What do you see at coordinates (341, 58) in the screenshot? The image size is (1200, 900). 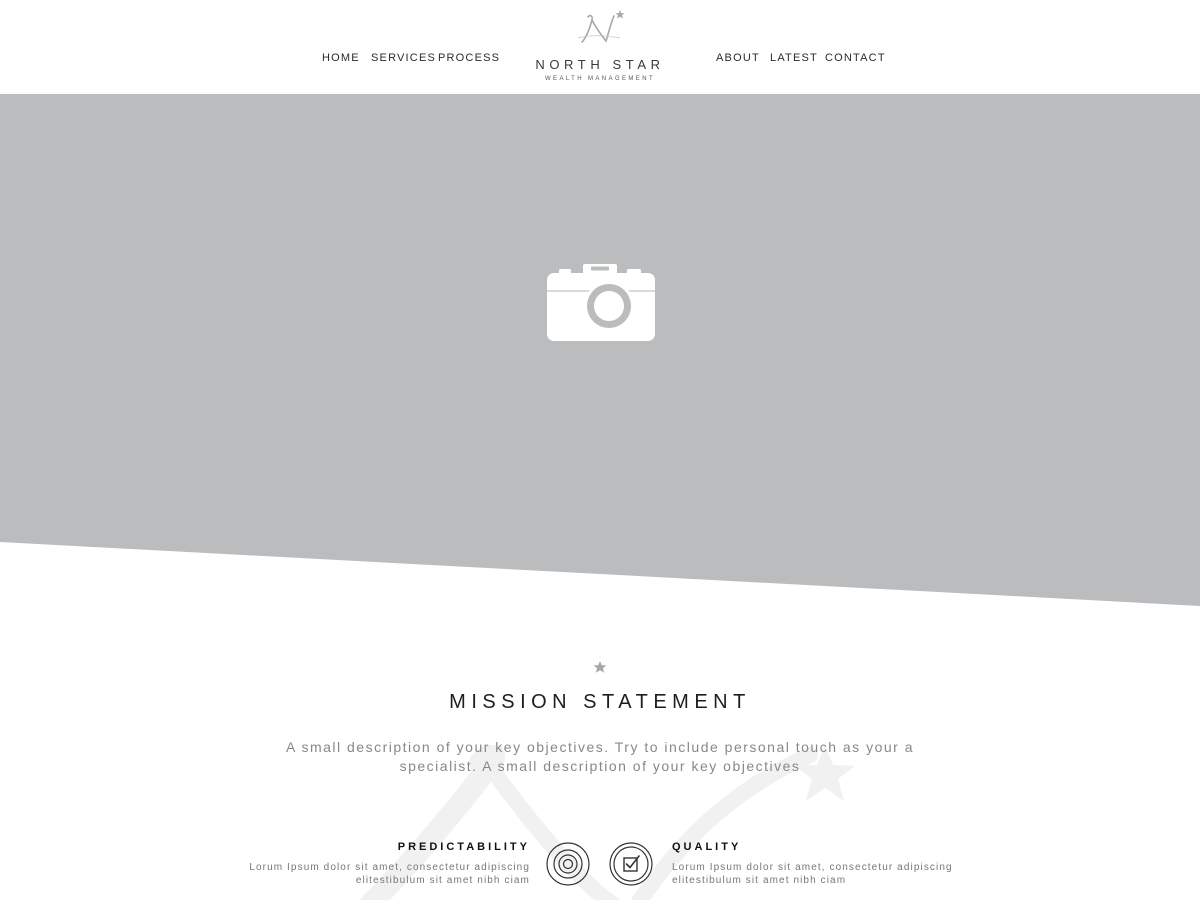 I see `nav-home: HOME` at bounding box center [341, 58].